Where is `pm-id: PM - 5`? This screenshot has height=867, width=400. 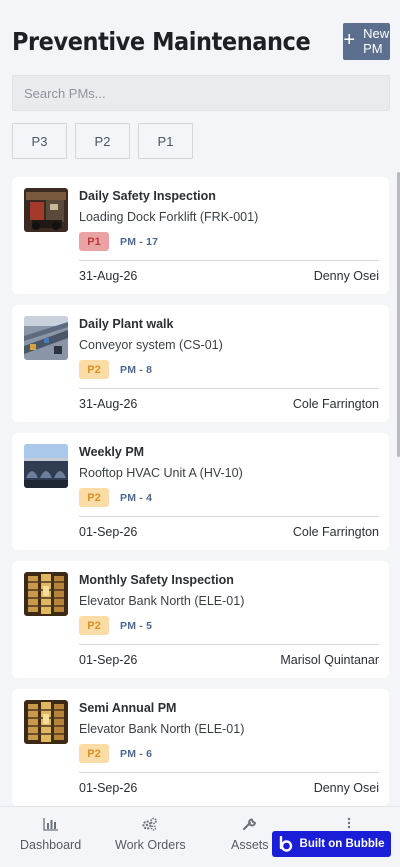 pm-id: PM - 5 is located at coordinates (136, 625).